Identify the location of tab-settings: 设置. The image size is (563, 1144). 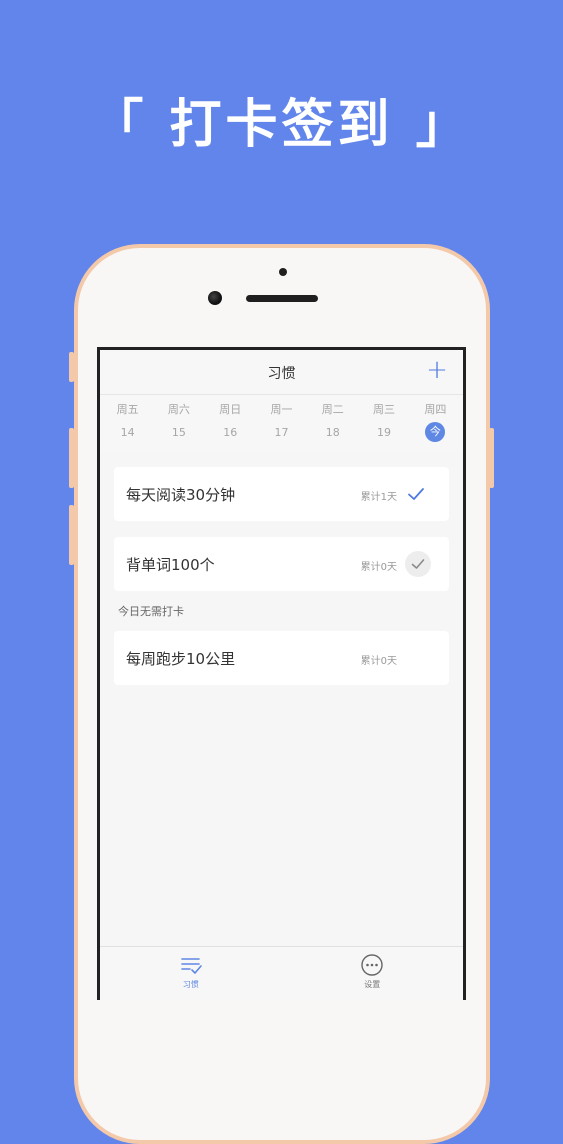
(373, 973).